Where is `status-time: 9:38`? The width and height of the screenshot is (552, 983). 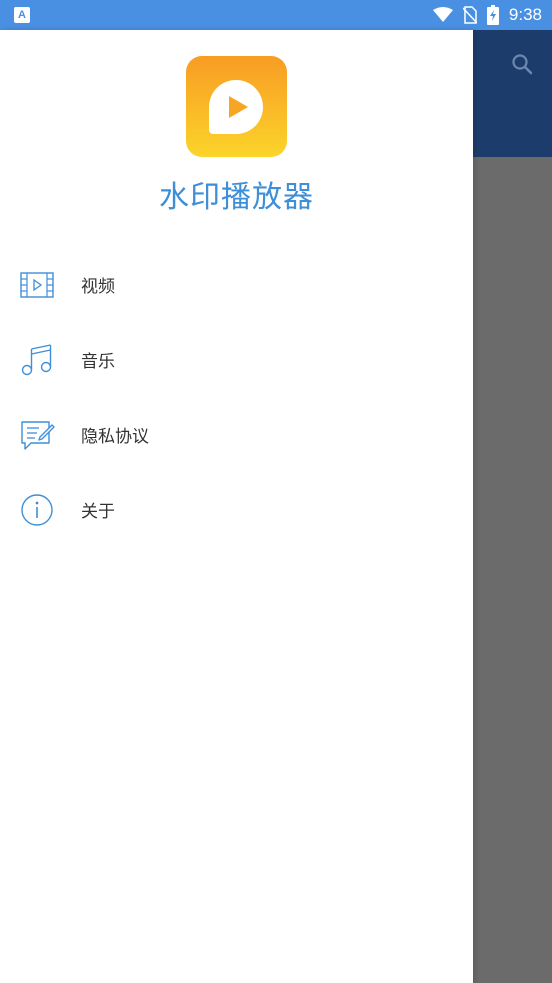
status-time: 9:38 is located at coordinates (525, 14).